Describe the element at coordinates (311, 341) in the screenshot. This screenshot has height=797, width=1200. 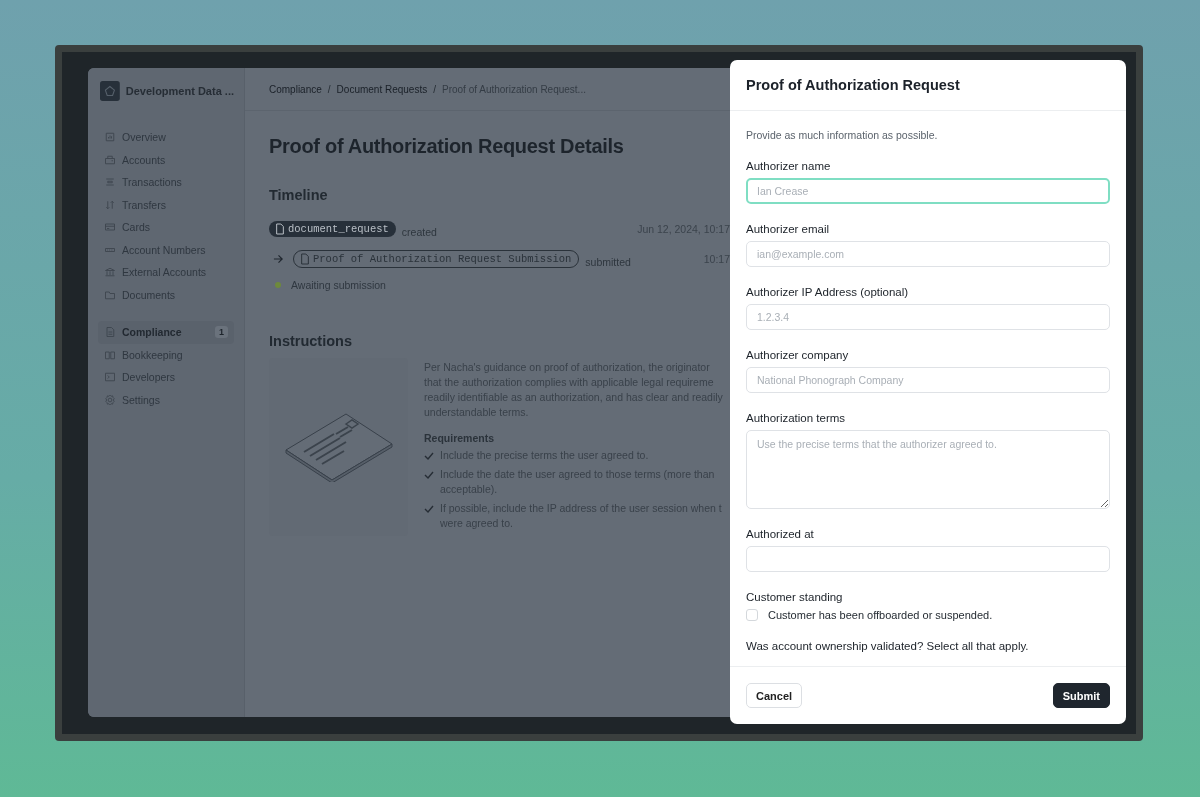
I see `section-title: Instructions` at that location.